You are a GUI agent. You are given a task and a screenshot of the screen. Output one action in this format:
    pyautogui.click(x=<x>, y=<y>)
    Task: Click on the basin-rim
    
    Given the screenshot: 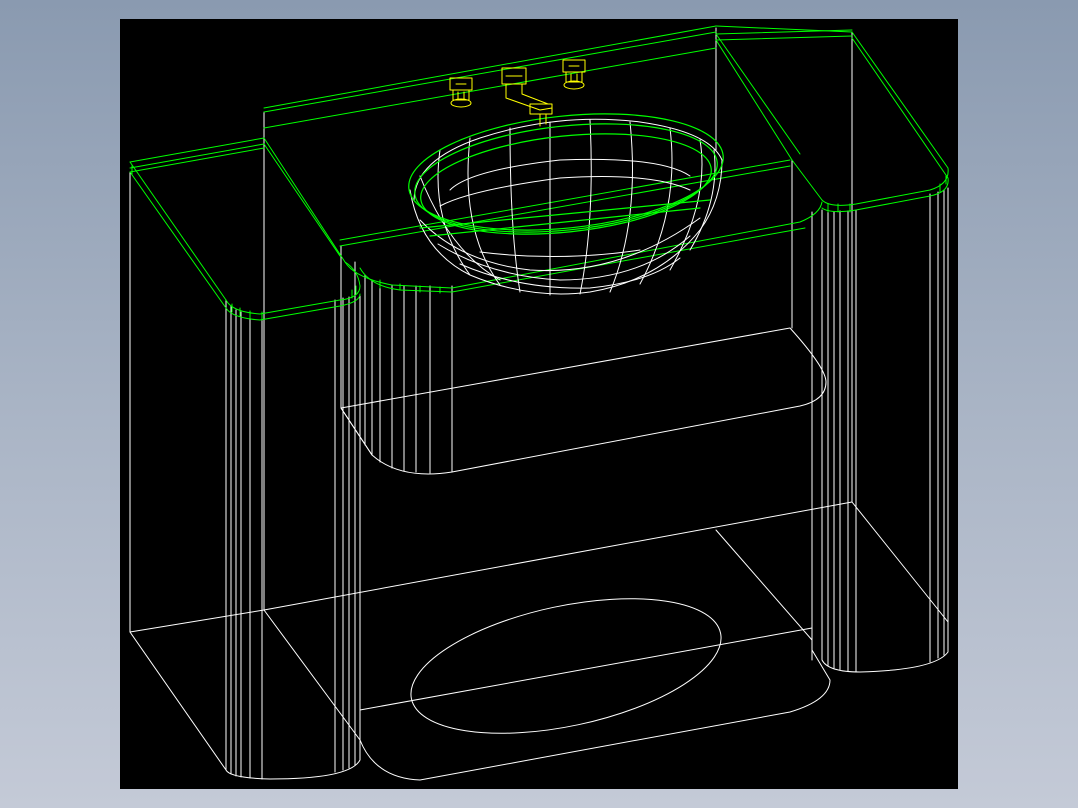 What is the action you would take?
    pyautogui.click(x=566, y=175)
    